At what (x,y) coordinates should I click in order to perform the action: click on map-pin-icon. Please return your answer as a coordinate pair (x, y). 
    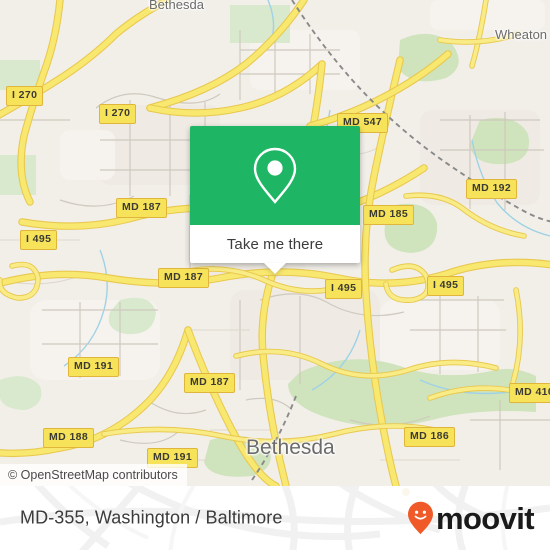
    Looking at the image, I should click on (275, 175).